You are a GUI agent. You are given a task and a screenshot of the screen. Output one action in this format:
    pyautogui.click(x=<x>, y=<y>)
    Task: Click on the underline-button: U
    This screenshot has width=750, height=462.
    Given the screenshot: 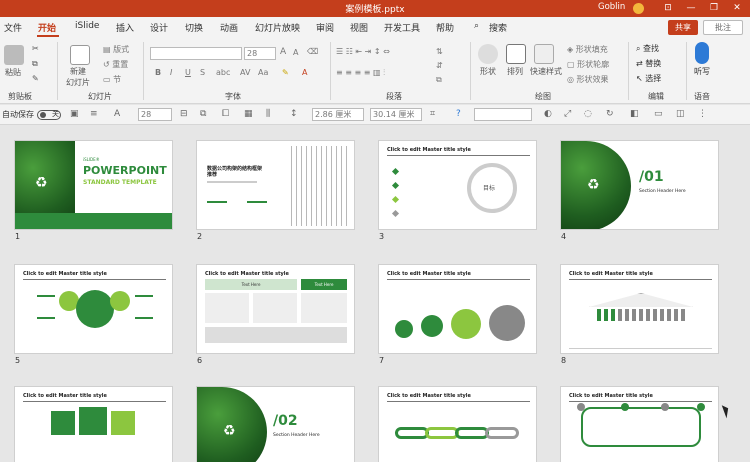 What is the action you would take?
    pyautogui.click(x=188, y=72)
    